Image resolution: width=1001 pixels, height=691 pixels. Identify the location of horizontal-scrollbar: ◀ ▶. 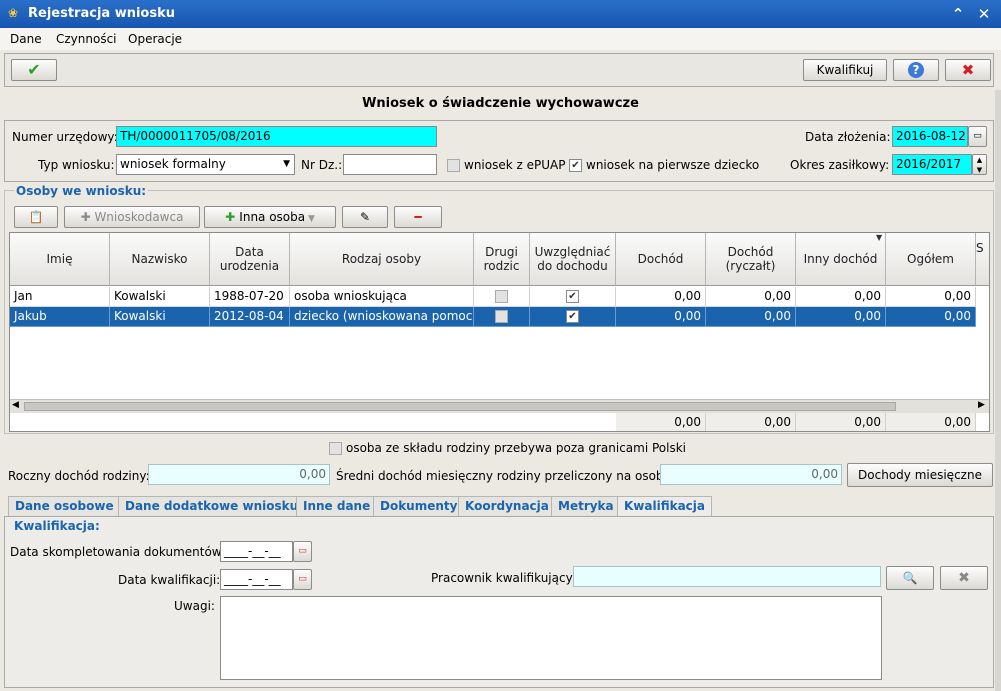
(499, 406).